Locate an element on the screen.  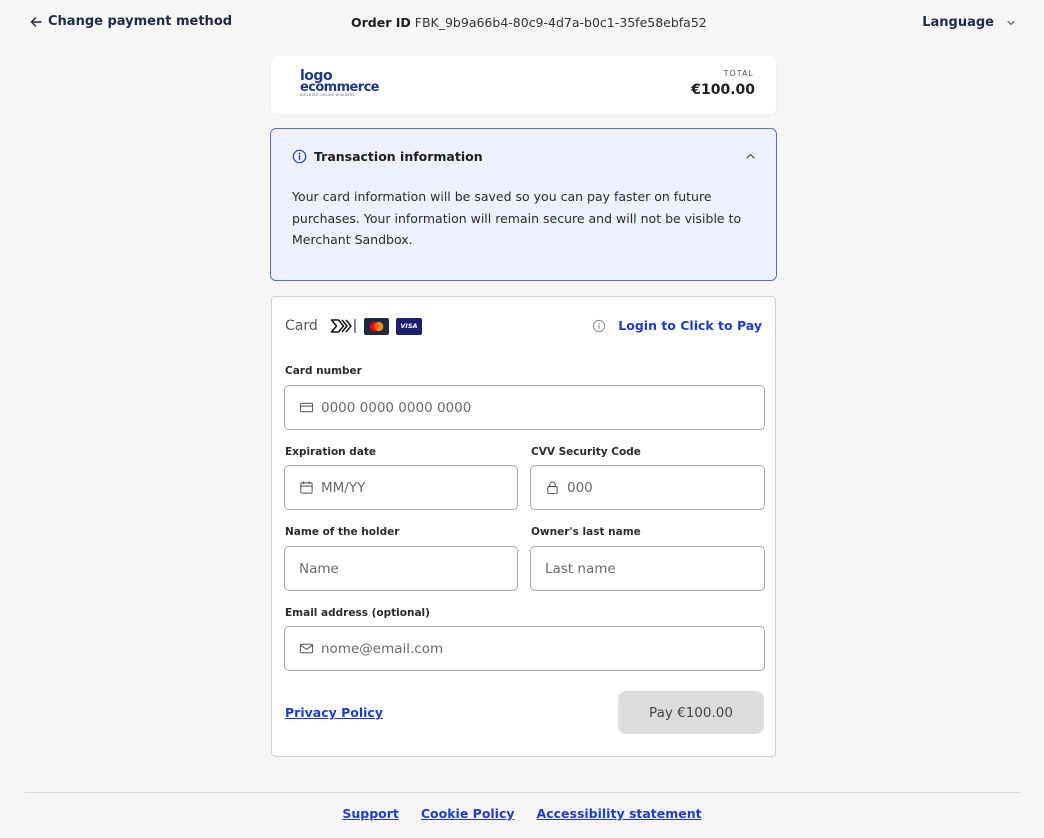
visa-icon: VISA is located at coordinates (409, 326).